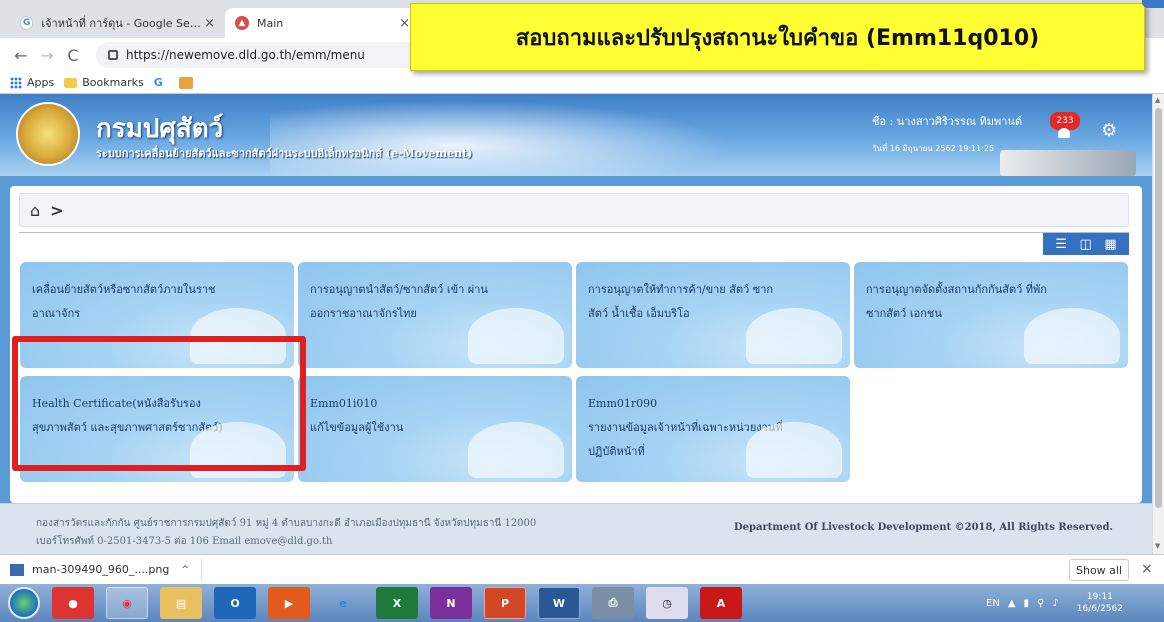  What do you see at coordinates (1068, 163) in the screenshot?
I see `trucks-illustration` at bounding box center [1068, 163].